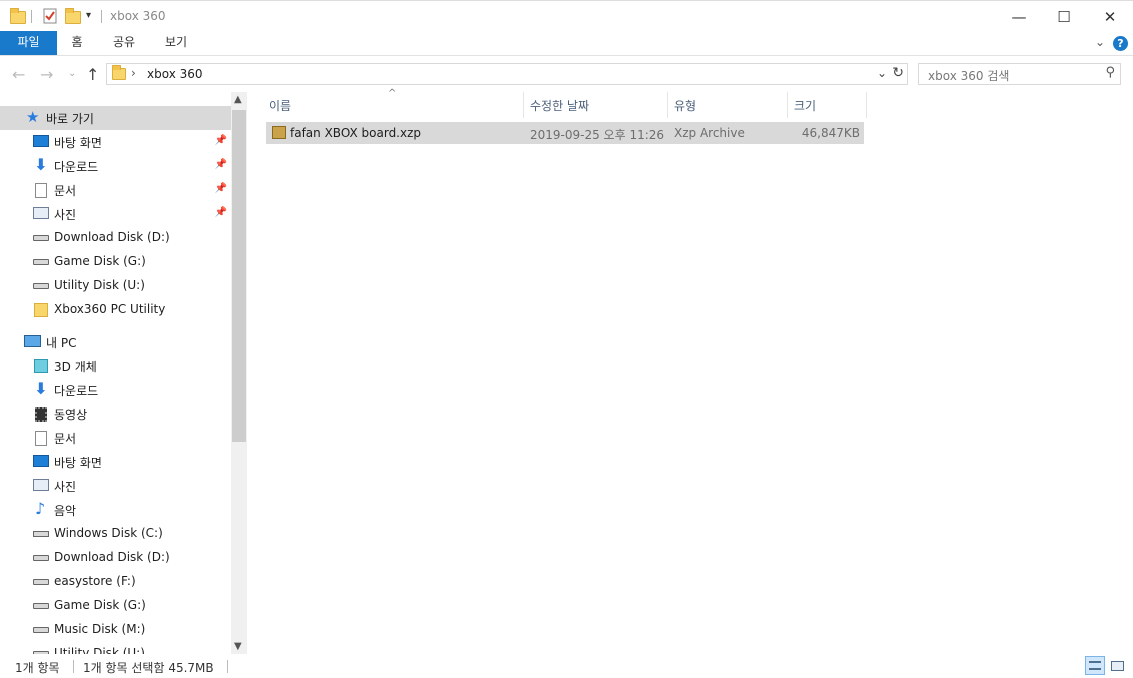 The height and width of the screenshot is (678, 1133). I want to click on navigation-bar: ← → ⌄ ↑ › xbox 360 ⌄ ↻ xbox 360 검색 ⚲, so click(566, 74).